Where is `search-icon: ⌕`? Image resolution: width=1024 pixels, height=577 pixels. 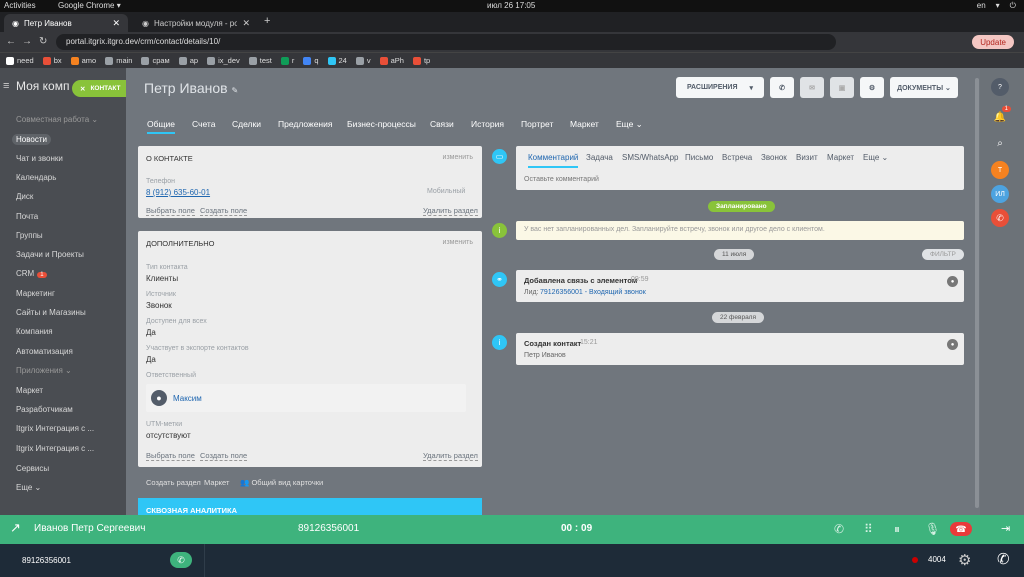
search-icon: ⌕ is located at coordinates (1000, 143).